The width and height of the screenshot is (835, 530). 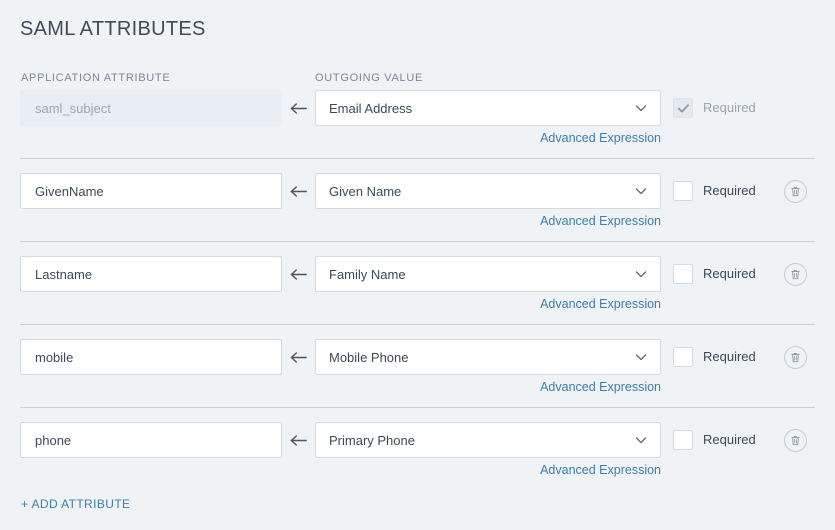 I want to click on outgoing-value-label: Mobile Phone, so click(x=369, y=357).